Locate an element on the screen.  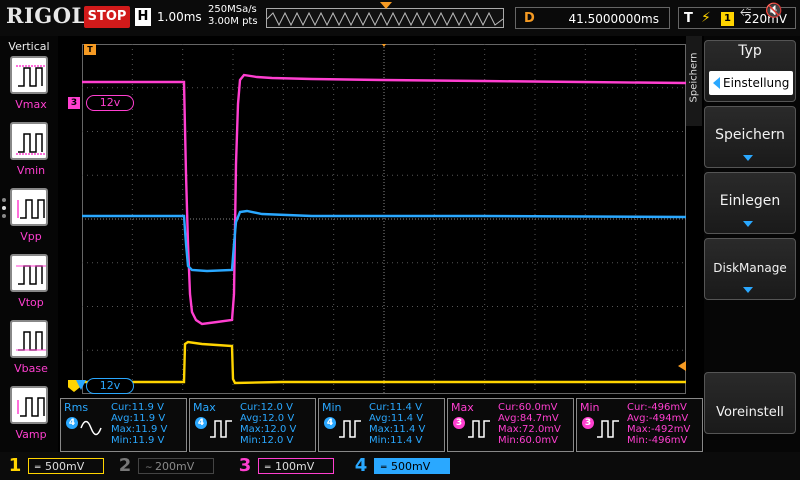
delay-label: D is located at coordinates (529, 18).